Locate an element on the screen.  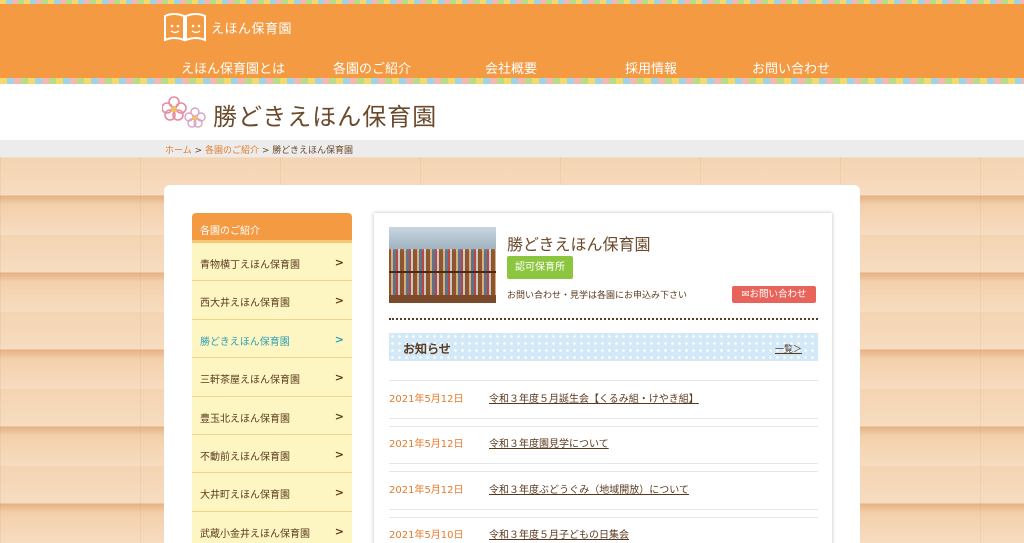
breadcrumb-home: ホーム is located at coordinates (178, 151).